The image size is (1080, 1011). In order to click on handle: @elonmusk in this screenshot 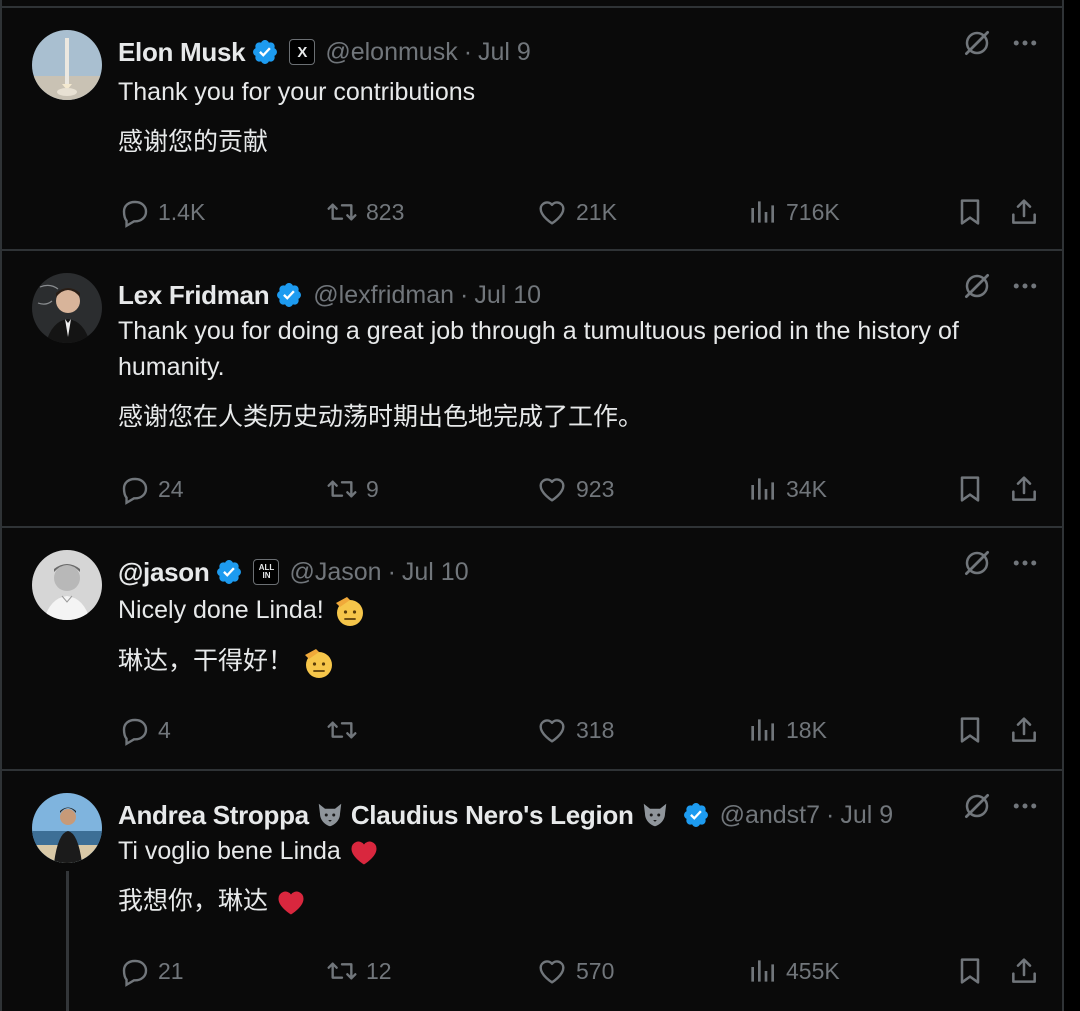, I will do `click(391, 52)`.